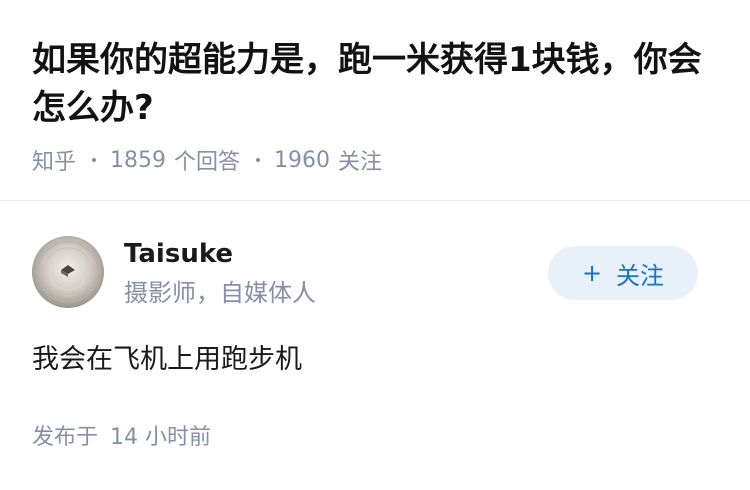  Describe the element at coordinates (138, 160) in the screenshot. I see `answer-count: 1859` at that location.